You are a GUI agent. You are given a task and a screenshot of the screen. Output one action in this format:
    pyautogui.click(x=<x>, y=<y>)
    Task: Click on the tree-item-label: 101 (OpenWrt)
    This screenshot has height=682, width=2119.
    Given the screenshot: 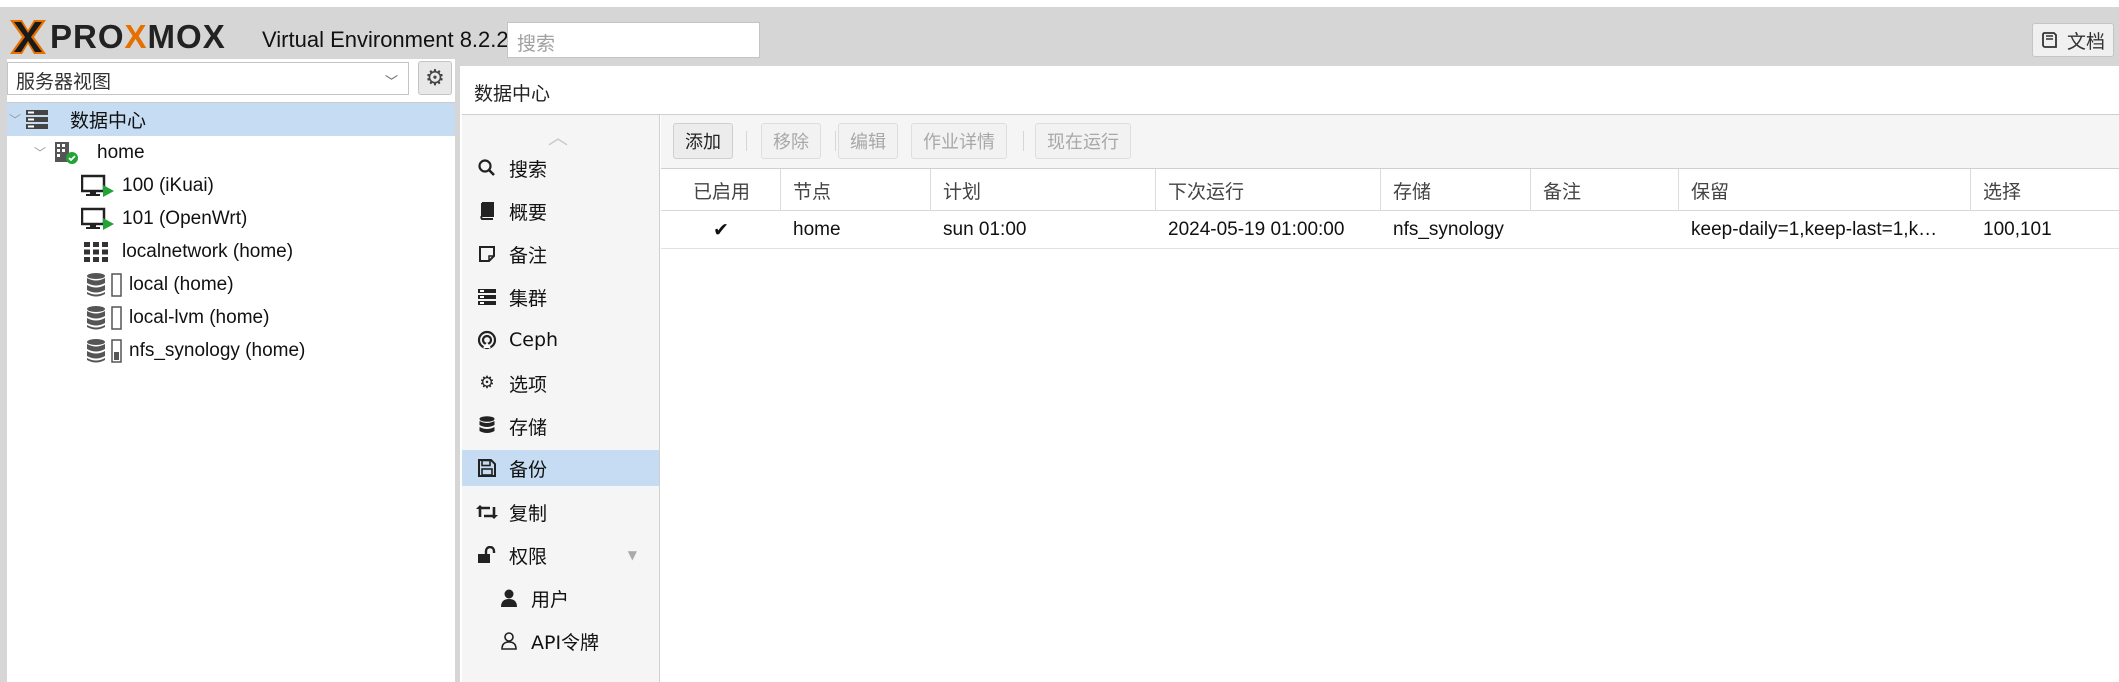 What is the action you would take?
    pyautogui.click(x=185, y=218)
    